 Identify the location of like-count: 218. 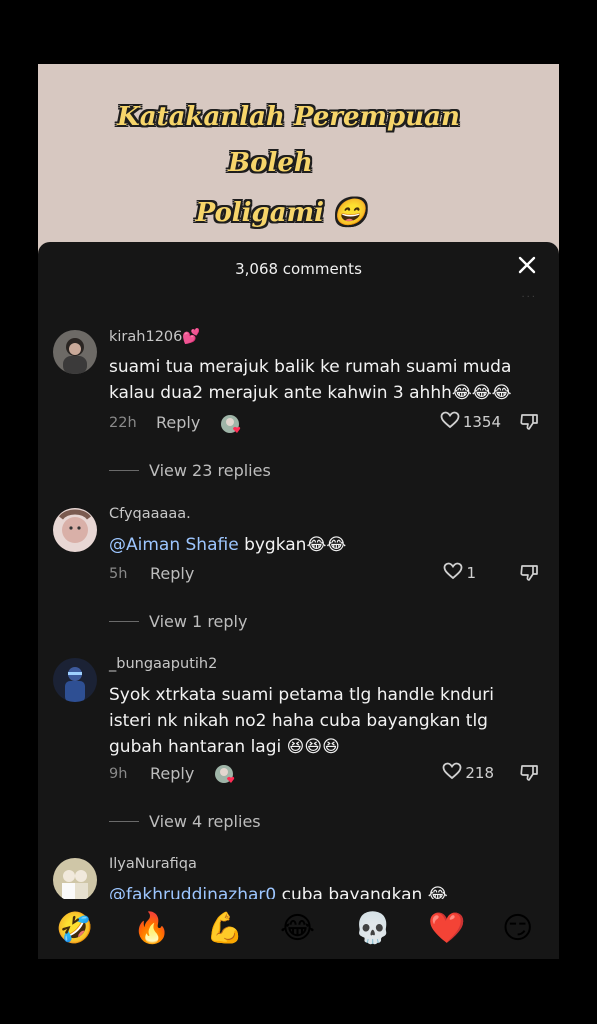
(479, 773).